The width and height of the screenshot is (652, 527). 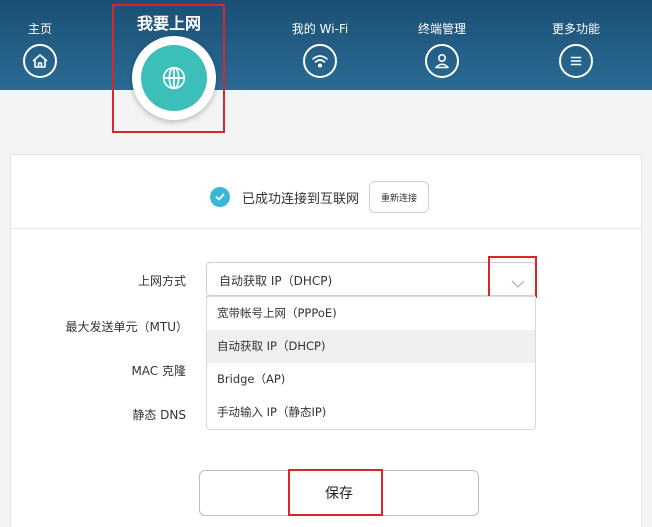 I want to click on nav-label-home: 主页, so click(x=40, y=29).